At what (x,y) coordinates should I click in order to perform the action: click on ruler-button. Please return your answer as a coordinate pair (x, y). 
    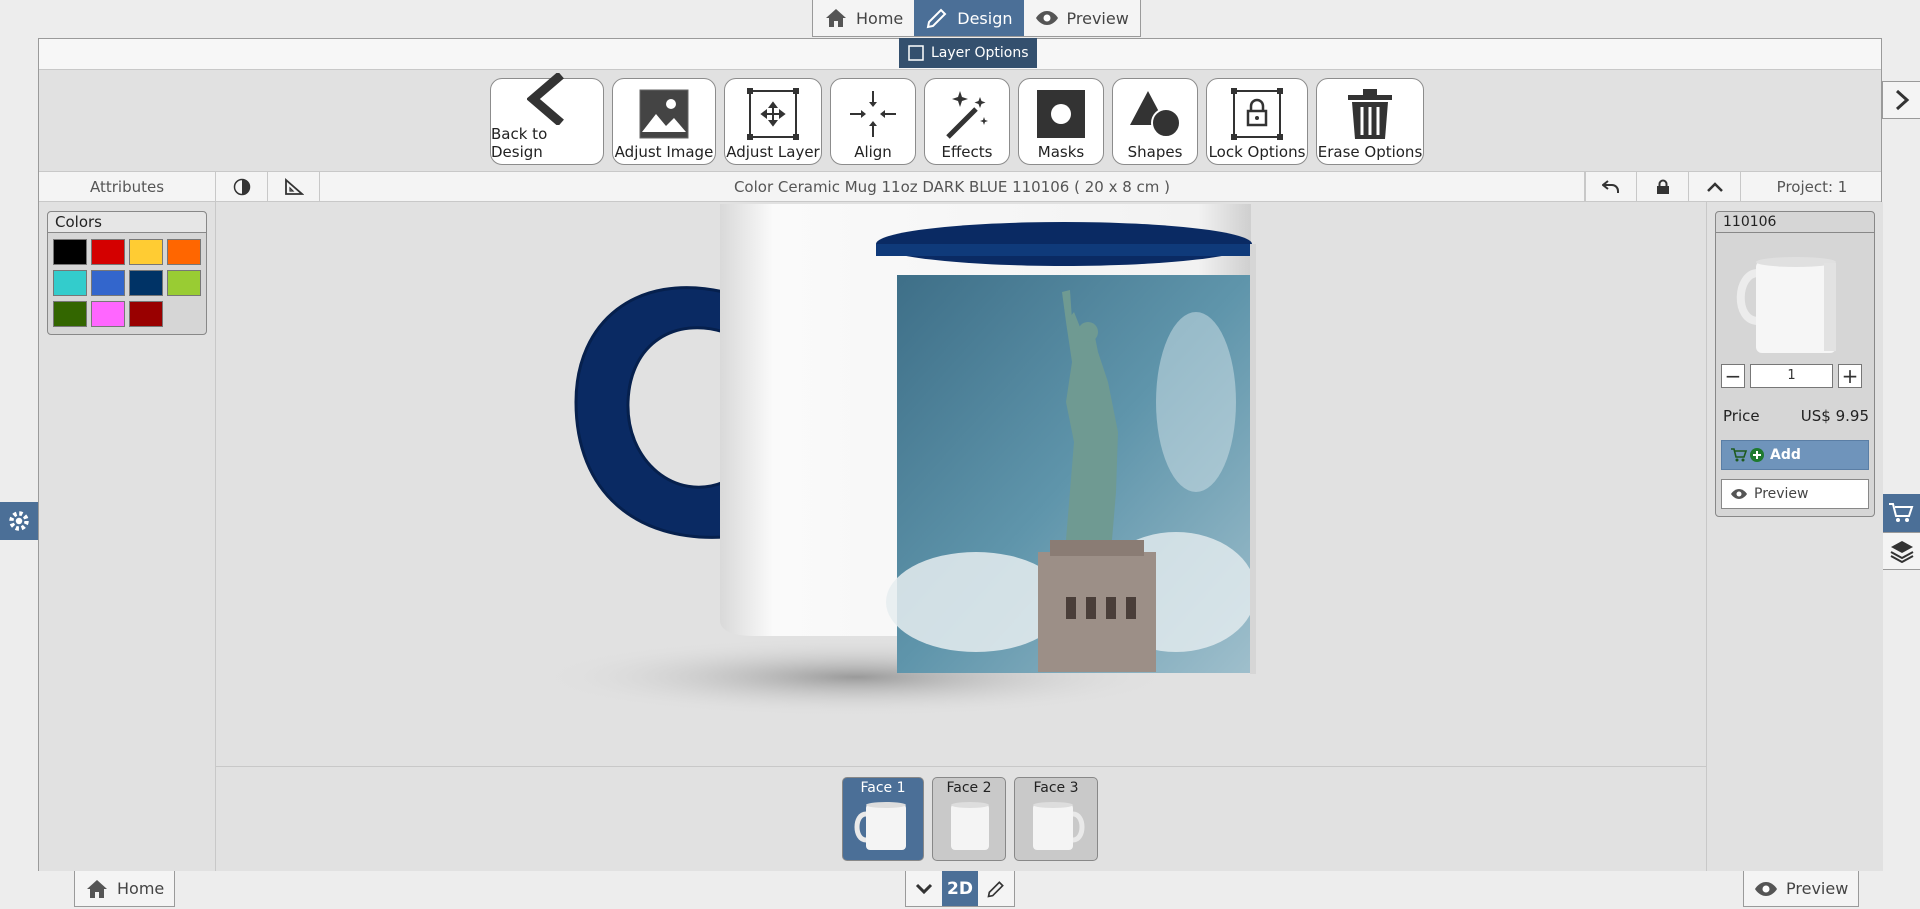
    Looking at the image, I should click on (294, 187).